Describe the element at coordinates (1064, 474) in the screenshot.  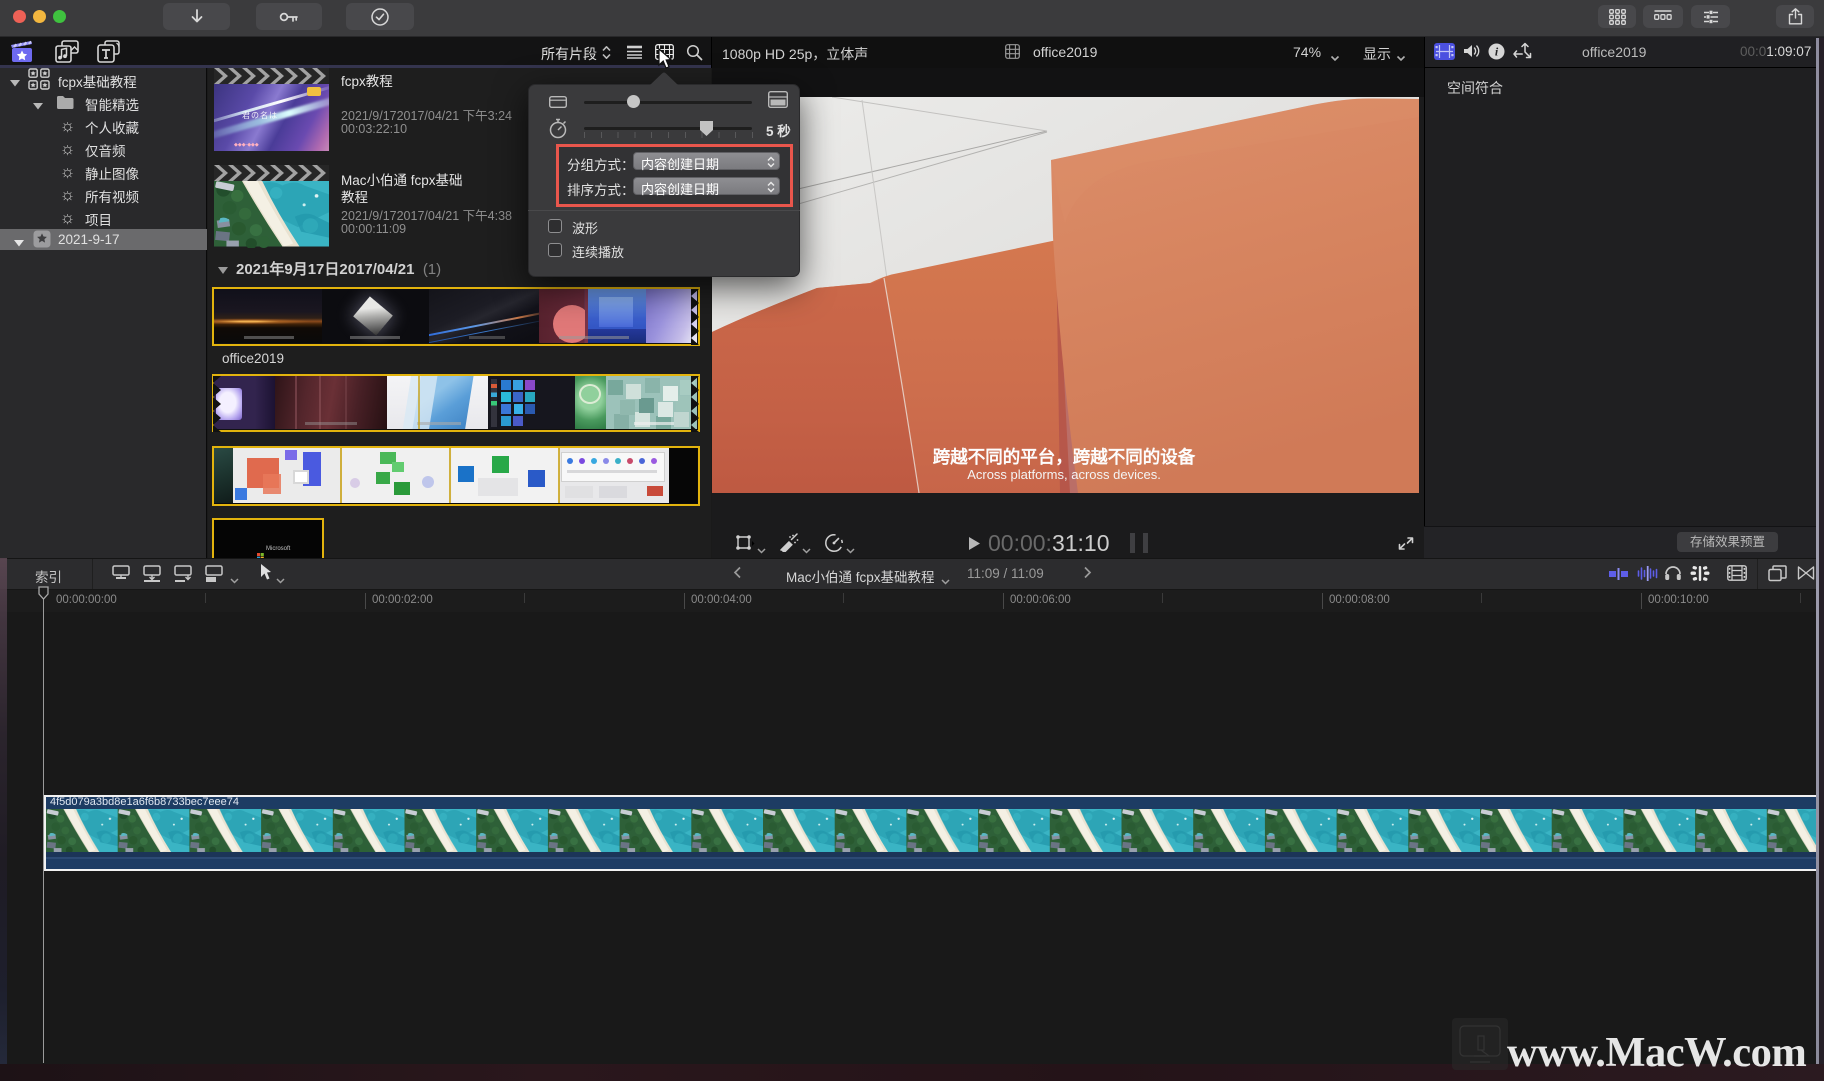
I see `svg-text:Across platforms, across devic: Across platforms, across devices.` at that location.